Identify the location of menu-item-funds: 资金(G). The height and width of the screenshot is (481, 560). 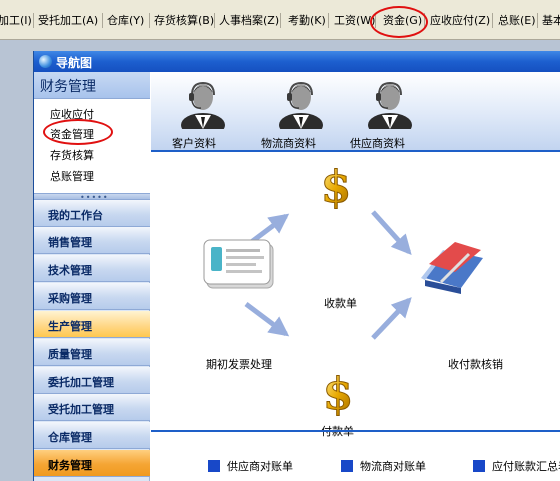
(402, 21).